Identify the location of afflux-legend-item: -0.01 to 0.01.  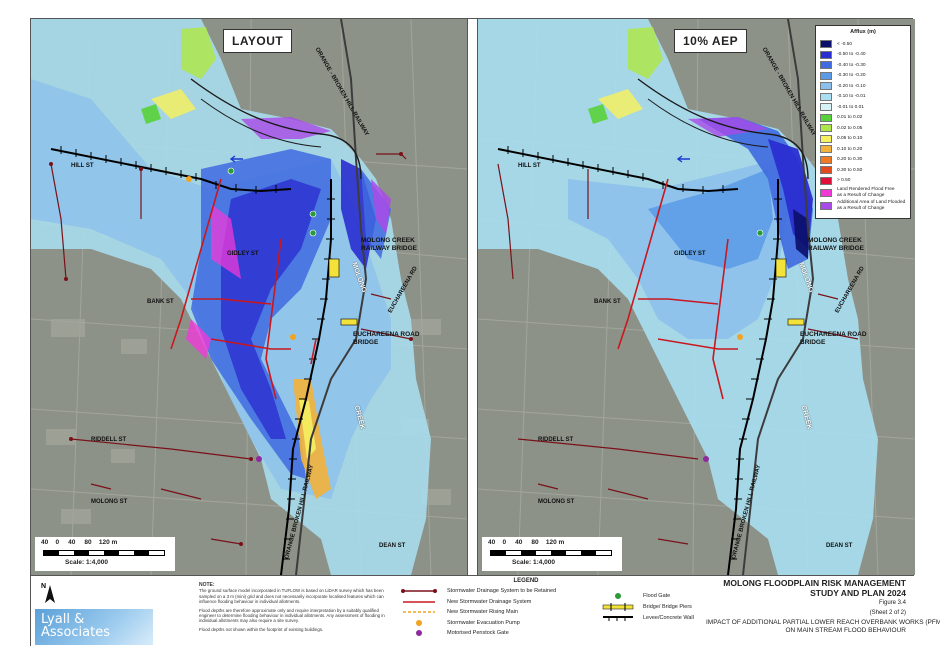
(863, 107).